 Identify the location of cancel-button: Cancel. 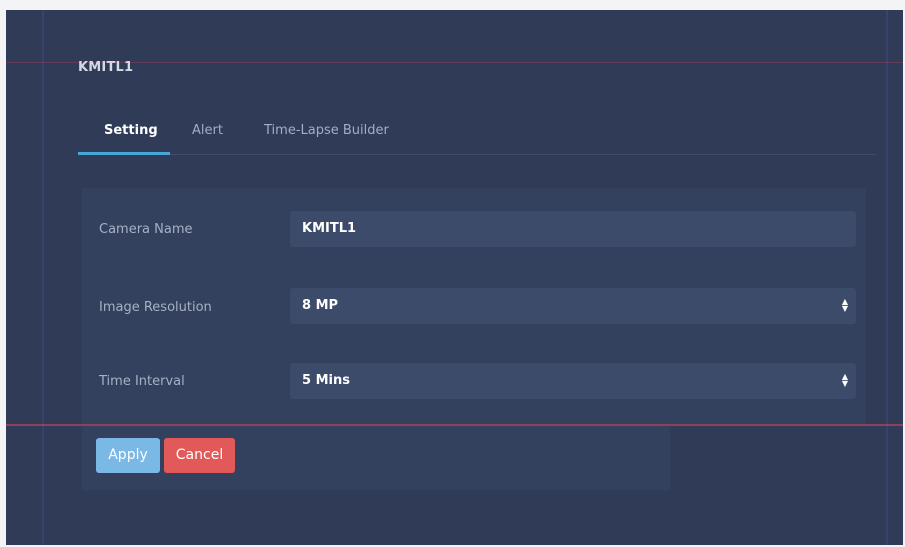
(199, 455).